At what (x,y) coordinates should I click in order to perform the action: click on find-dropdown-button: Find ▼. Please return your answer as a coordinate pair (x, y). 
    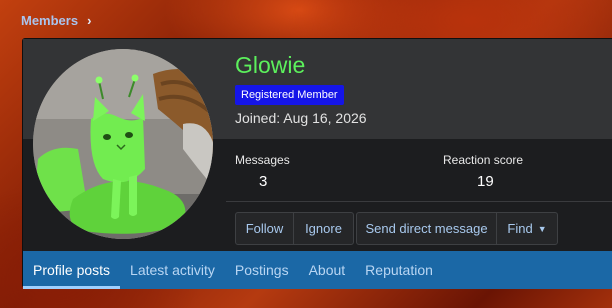
    Looking at the image, I should click on (527, 228).